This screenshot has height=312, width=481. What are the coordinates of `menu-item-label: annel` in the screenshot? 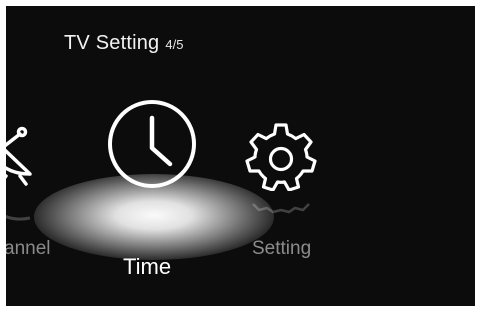 It's located at (28, 248).